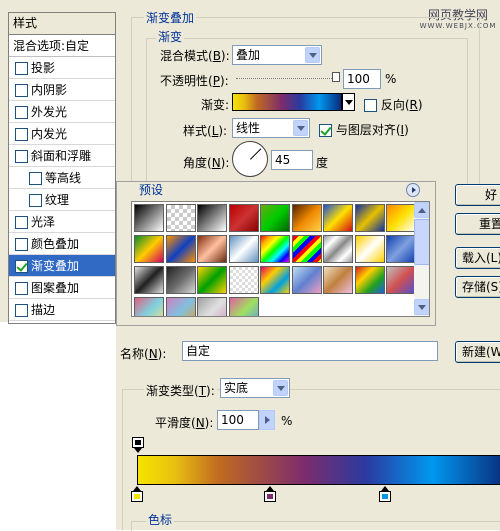 The height and width of the screenshot is (531, 500). What do you see at coordinates (362, 79) in the screenshot?
I see `opacity-input: 100` at bounding box center [362, 79].